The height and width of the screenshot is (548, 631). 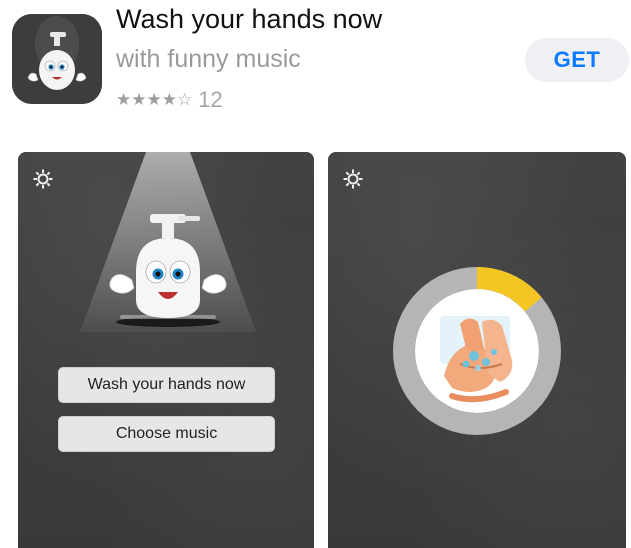 I want to click on handwash-timer-ring, so click(x=477, y=351).